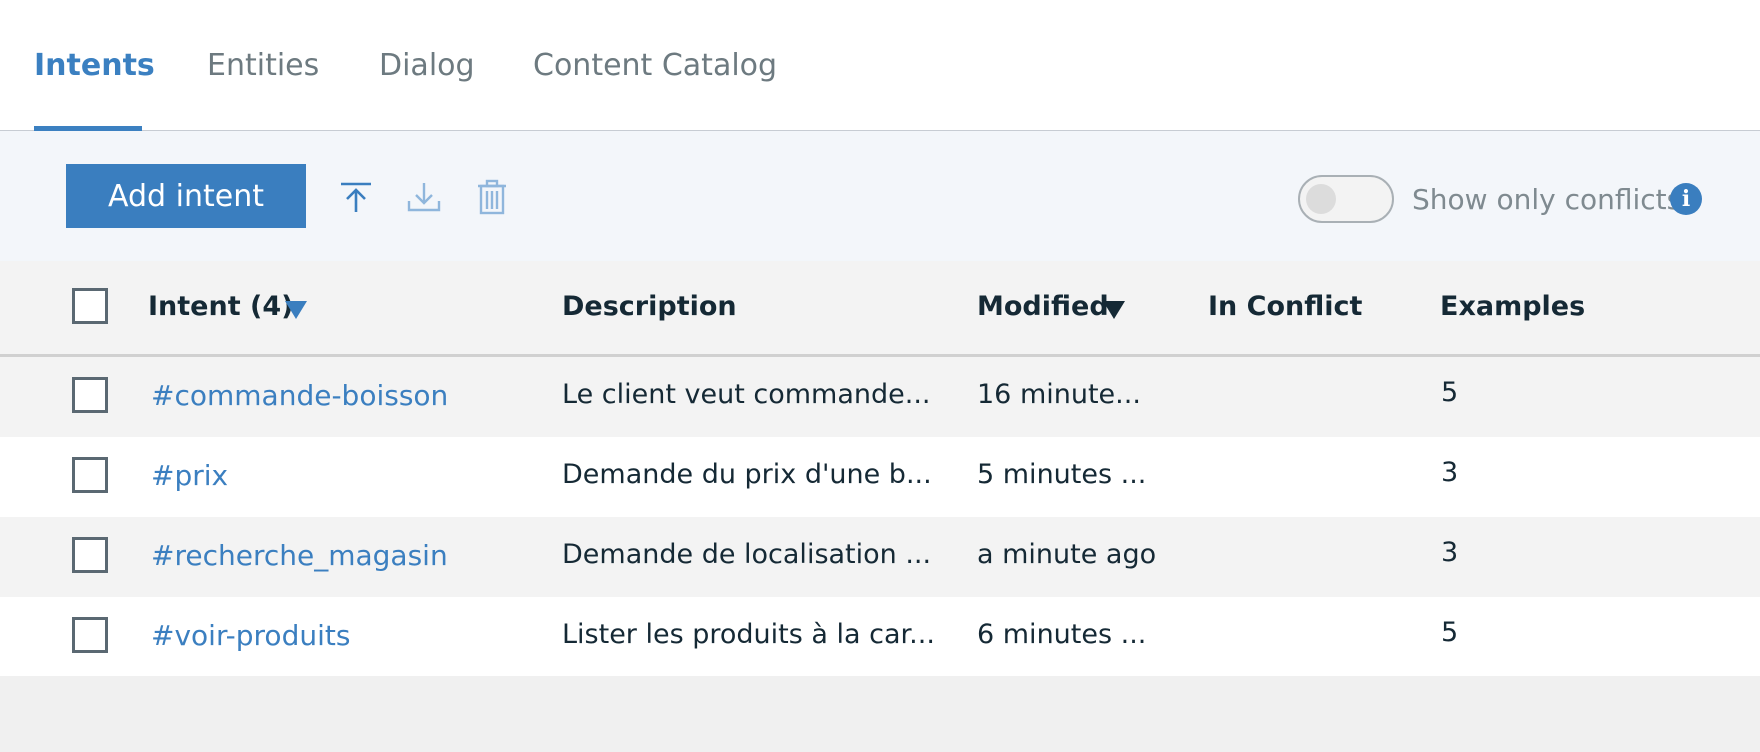 Image resolution: width=1760 pixels, height=752 pixels. I want to click on tab-intents: Intents, so click(94, 65).